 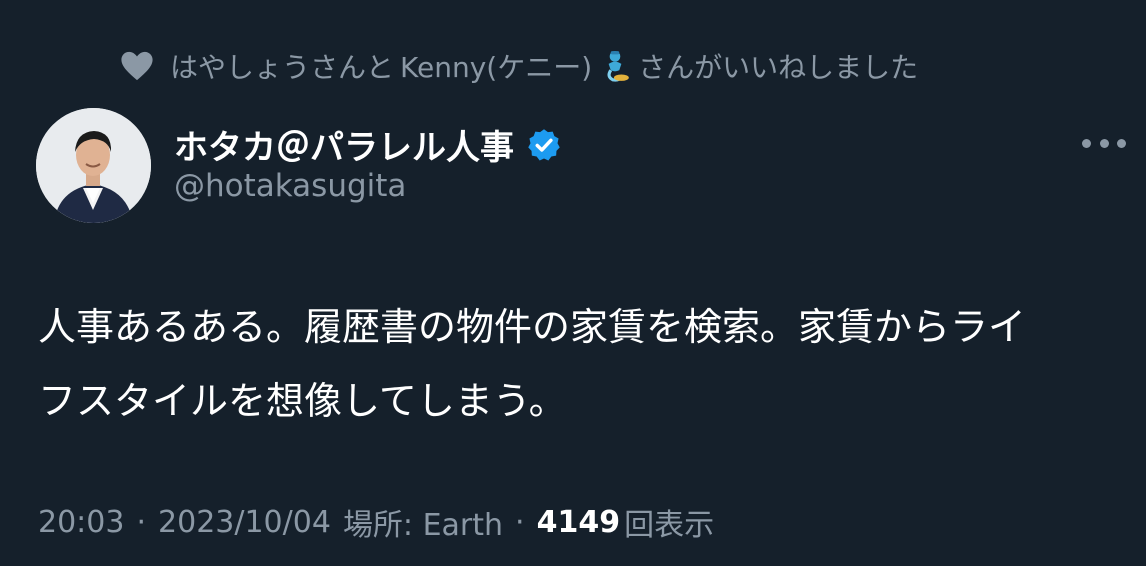 I want to click on social-context: はやしょうさんと Kenny(ケニー) さんがいいねしました, so click(x=519, y=66).